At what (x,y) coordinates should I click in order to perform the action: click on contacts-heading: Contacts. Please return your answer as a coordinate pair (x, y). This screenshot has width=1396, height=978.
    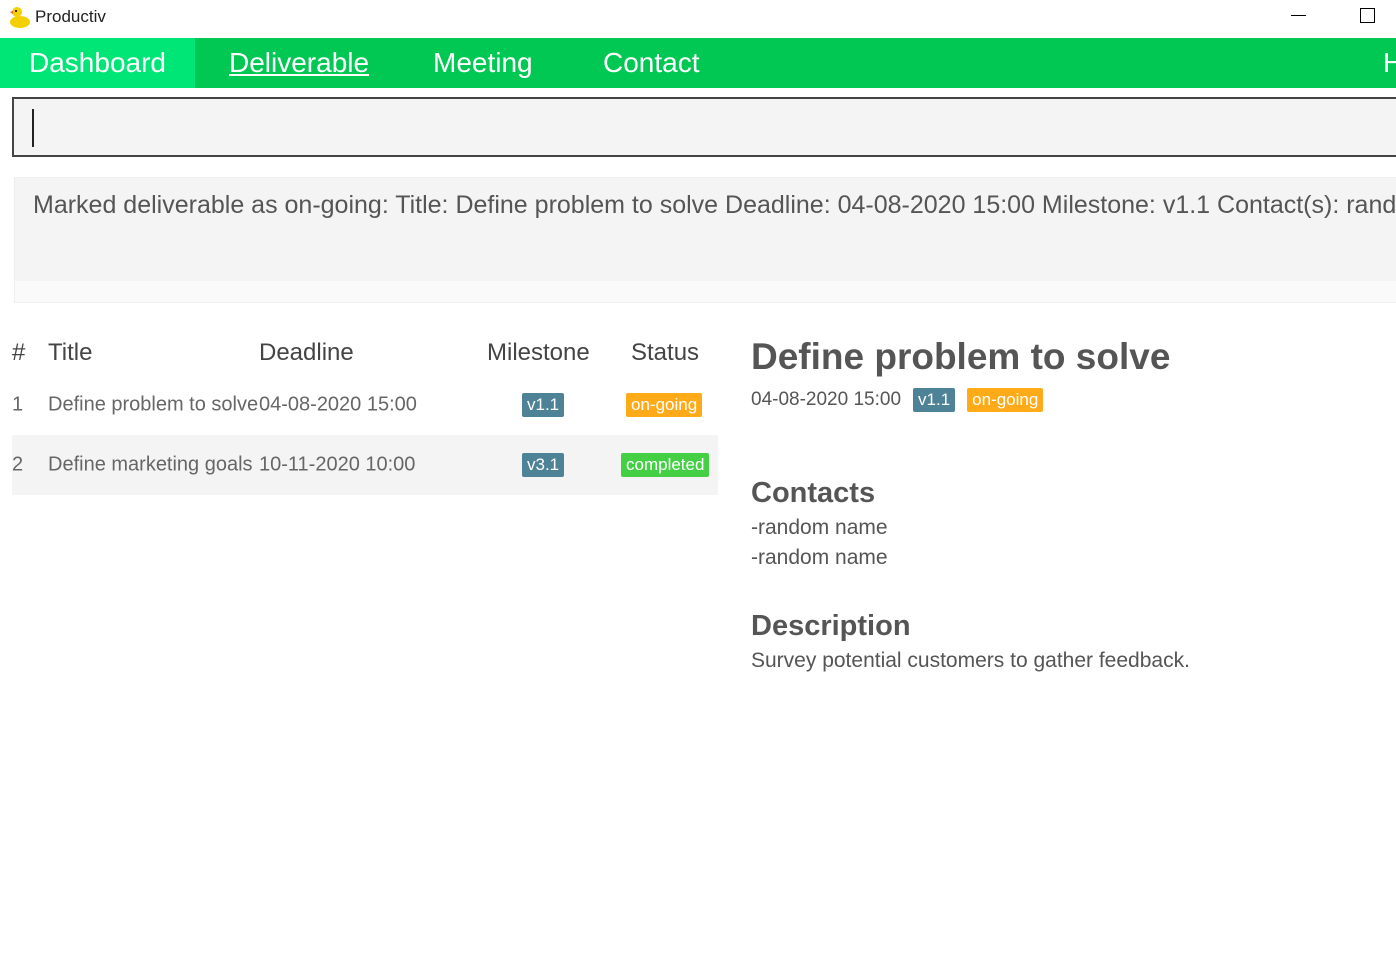
    Looking at the image, I should click on (813, 493).